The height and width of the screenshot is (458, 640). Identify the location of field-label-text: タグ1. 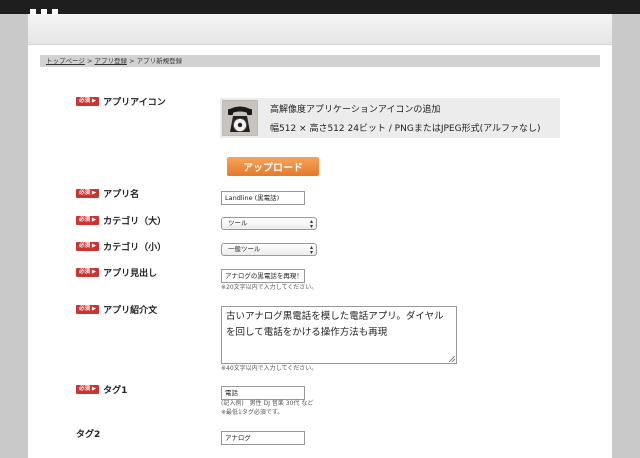
(115, 391).